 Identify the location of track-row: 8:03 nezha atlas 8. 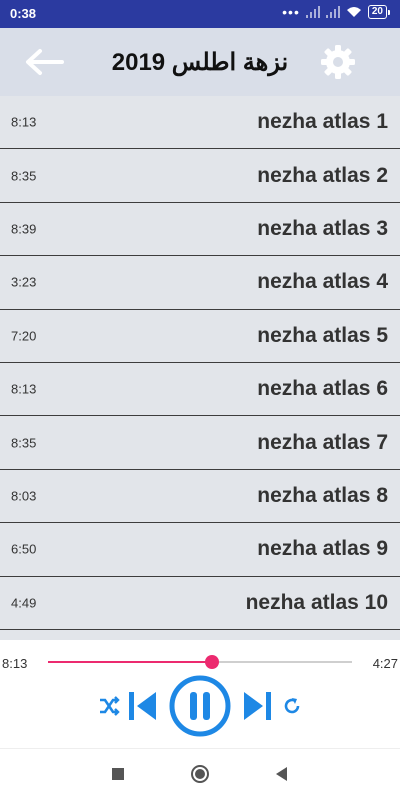
(200, 497).